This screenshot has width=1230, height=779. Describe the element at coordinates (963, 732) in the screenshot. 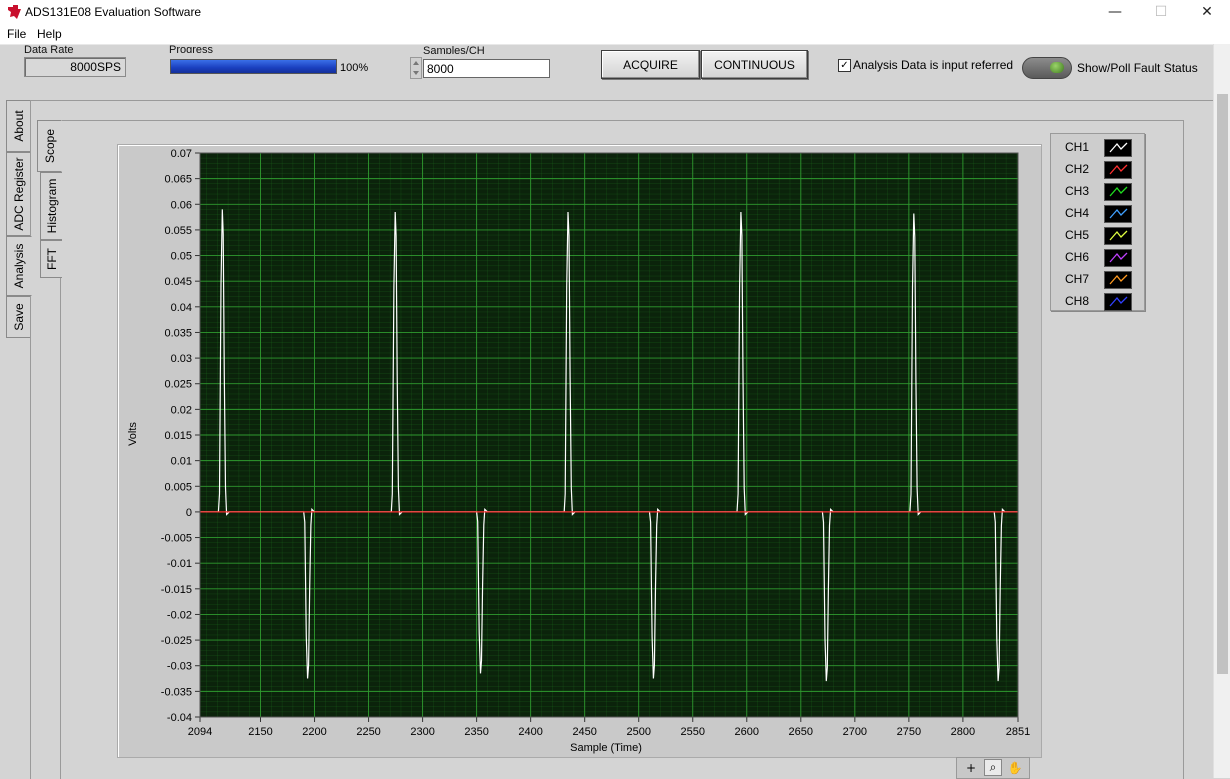

I see `x-tick-label: 2800` at that location.